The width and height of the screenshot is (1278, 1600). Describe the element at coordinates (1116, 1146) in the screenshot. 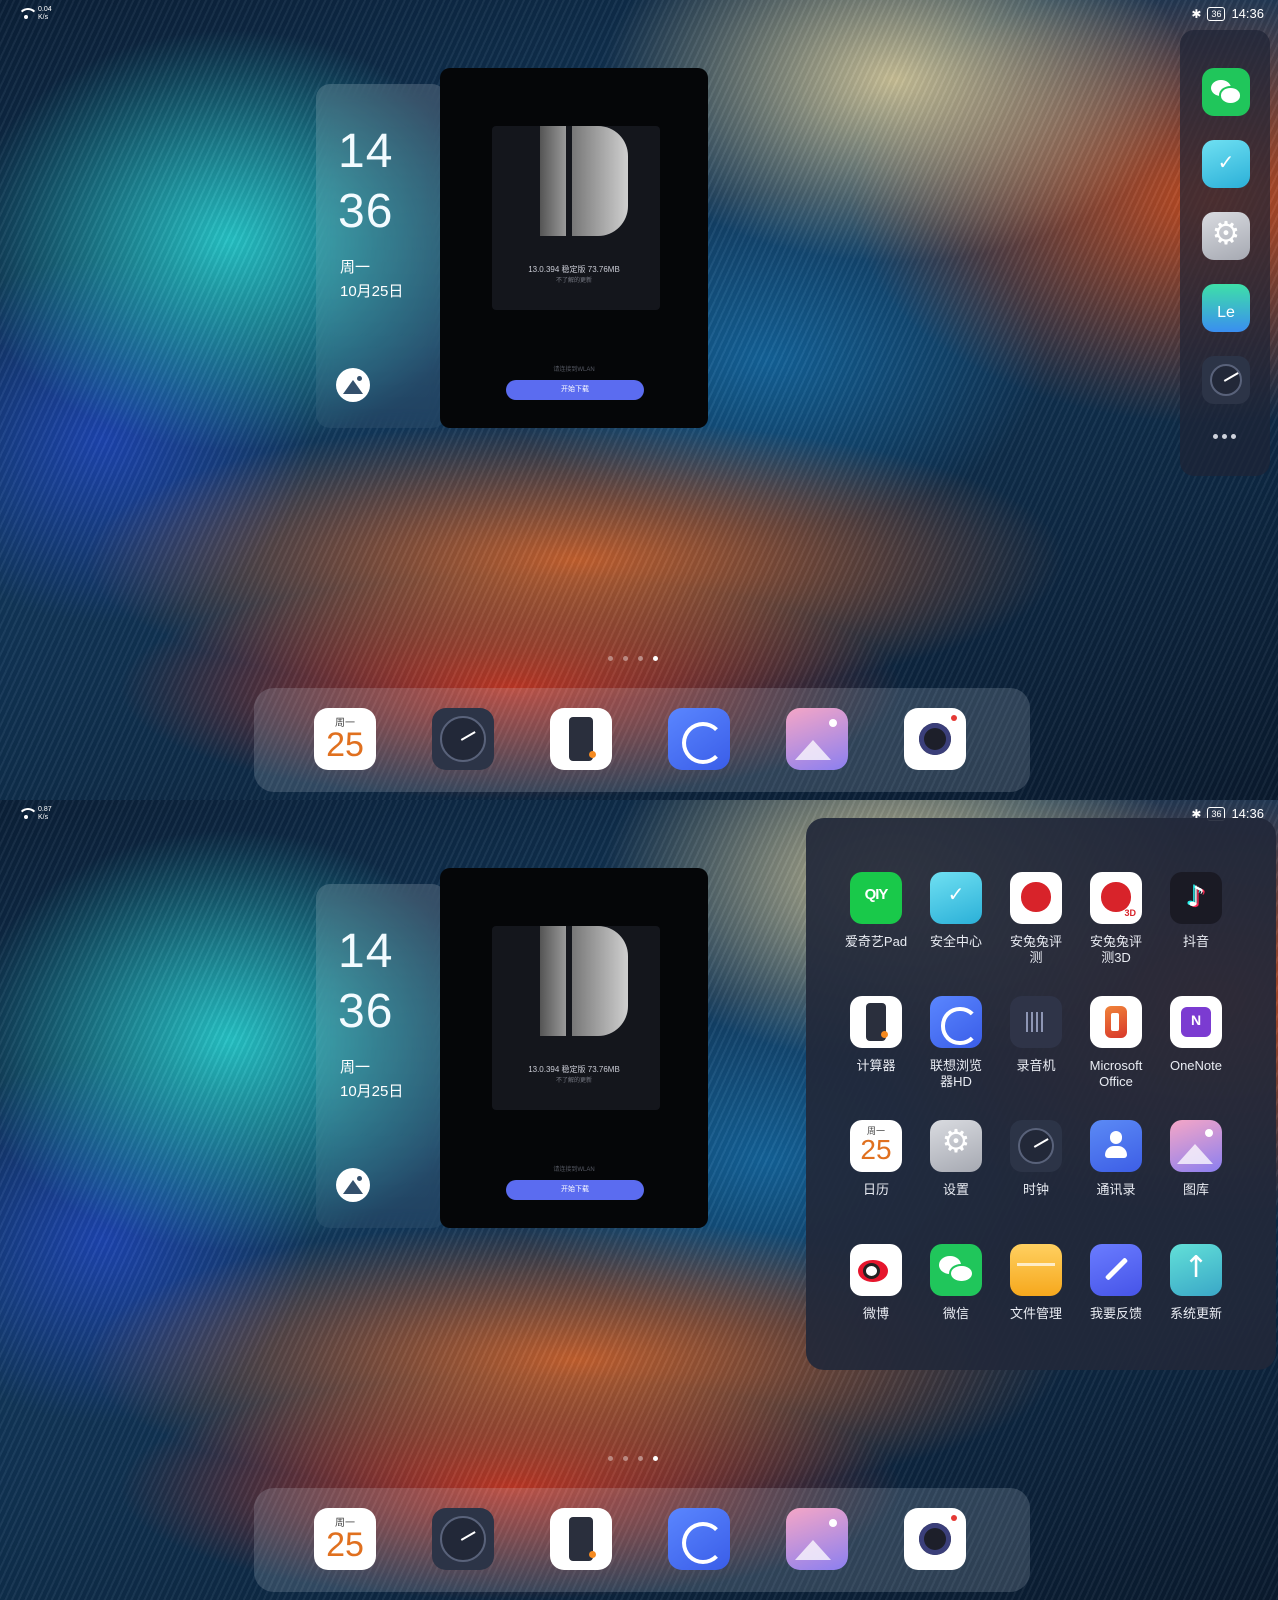

I see `contacts-icon` at that location.